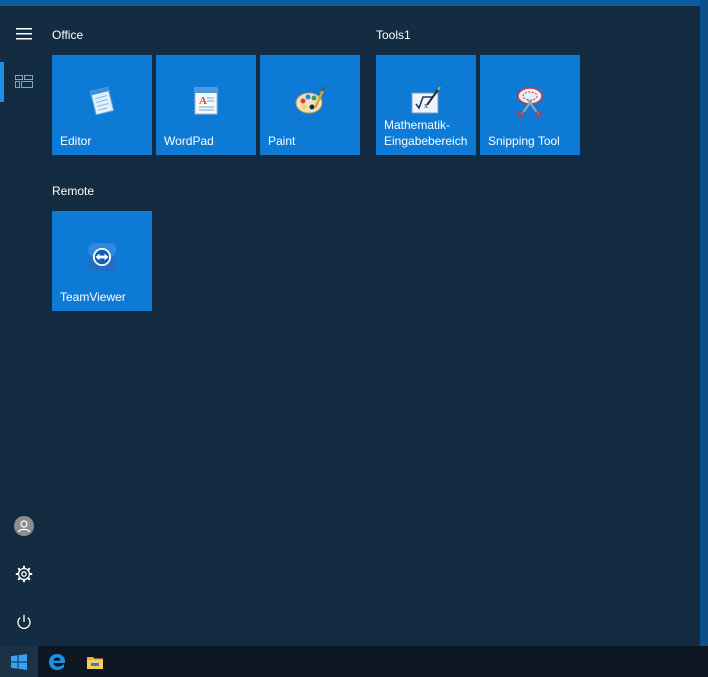  I want to click on tile-math-input-panel: x Mathematik- Eingabebereich, so click(426, 105).